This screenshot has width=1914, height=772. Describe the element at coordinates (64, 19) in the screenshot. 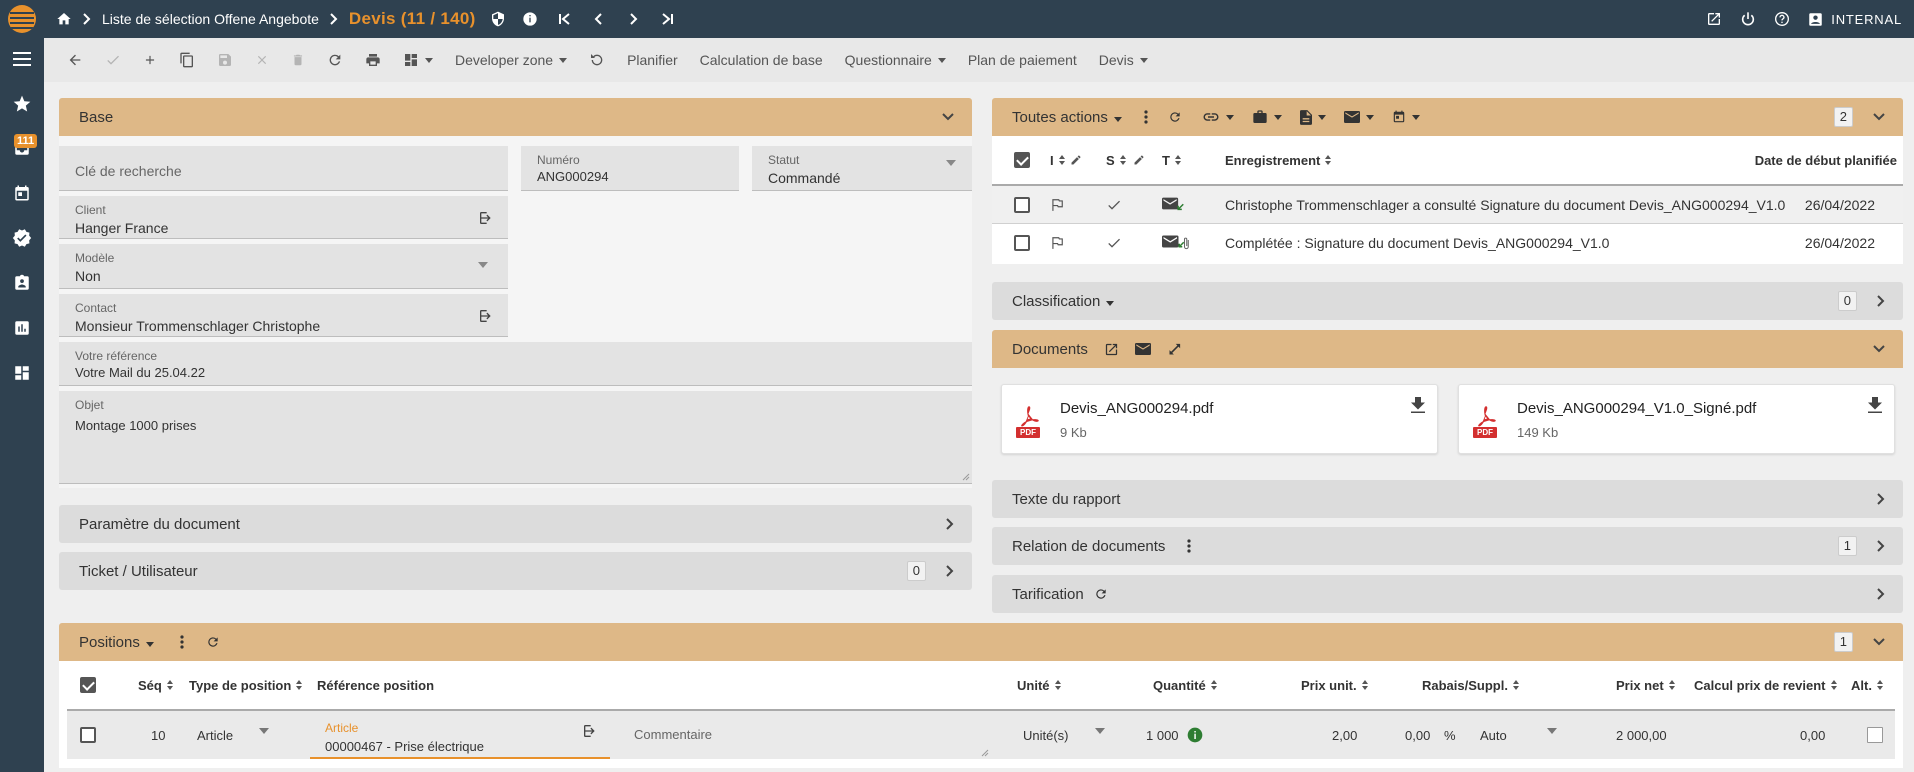

I see `home-icon` at that location.